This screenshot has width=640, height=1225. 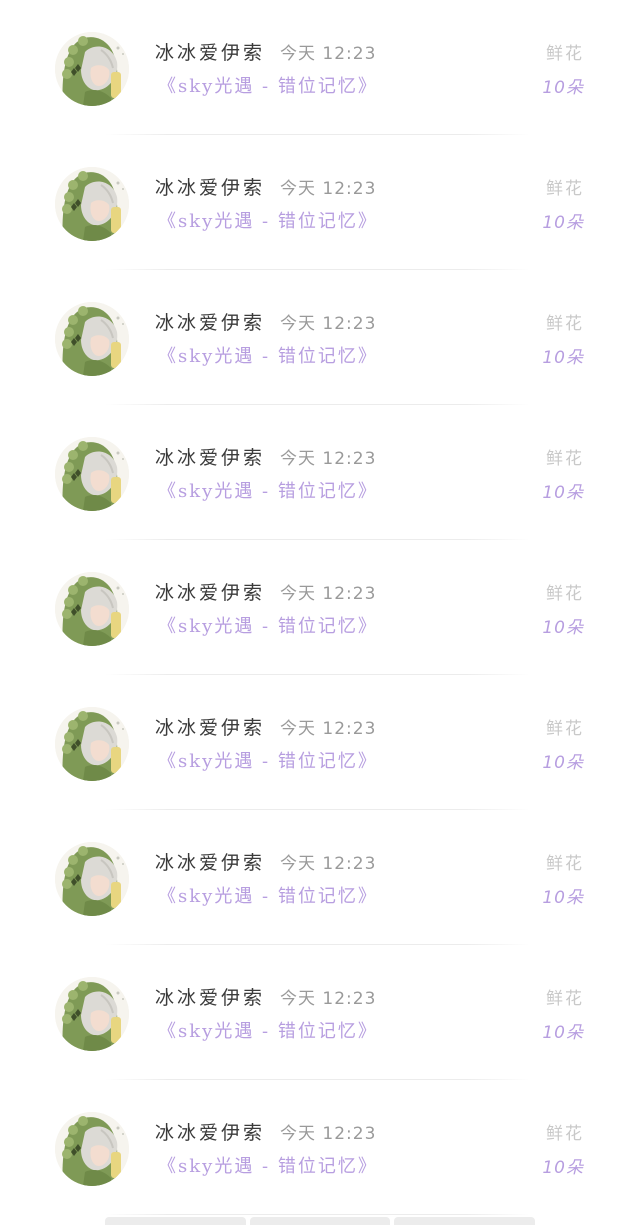 What do you see at coordinates (317, 1214) in the screenshot?
I see `divider` at bounding box center [317, 1214].